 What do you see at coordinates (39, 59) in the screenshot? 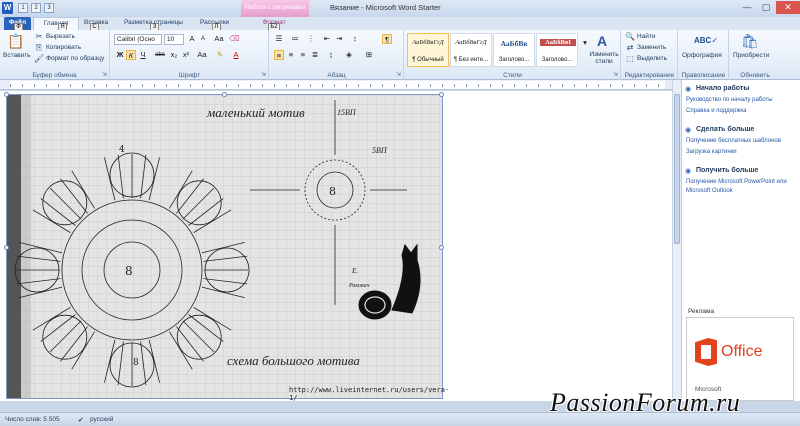
I see `format-painter-icon: 🖌` at bounding box center [39, 59].